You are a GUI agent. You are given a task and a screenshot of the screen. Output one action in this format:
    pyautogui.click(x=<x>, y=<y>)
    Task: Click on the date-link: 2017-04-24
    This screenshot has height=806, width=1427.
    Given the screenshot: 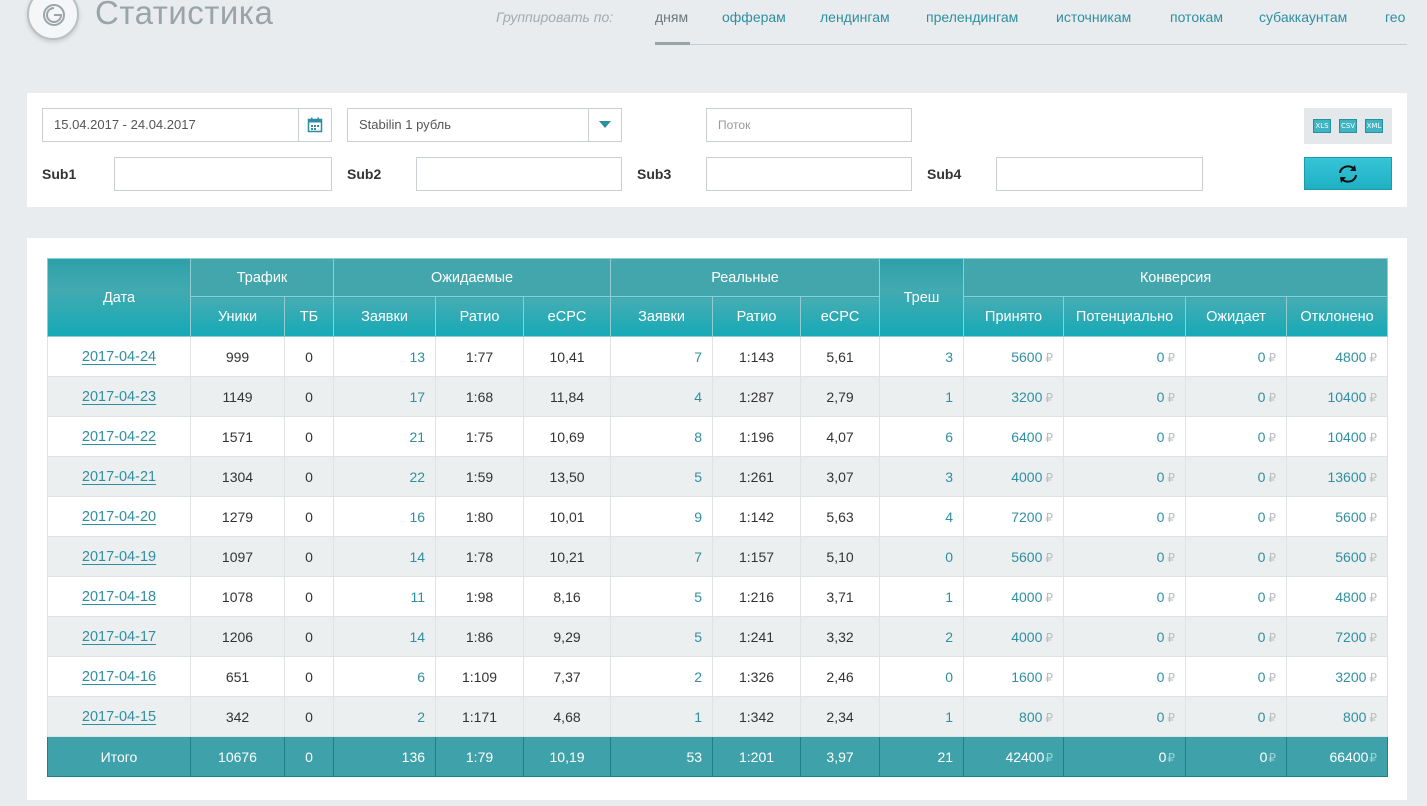 What is the action you would take?
    pyautogui.click(x=119, y=357)
    